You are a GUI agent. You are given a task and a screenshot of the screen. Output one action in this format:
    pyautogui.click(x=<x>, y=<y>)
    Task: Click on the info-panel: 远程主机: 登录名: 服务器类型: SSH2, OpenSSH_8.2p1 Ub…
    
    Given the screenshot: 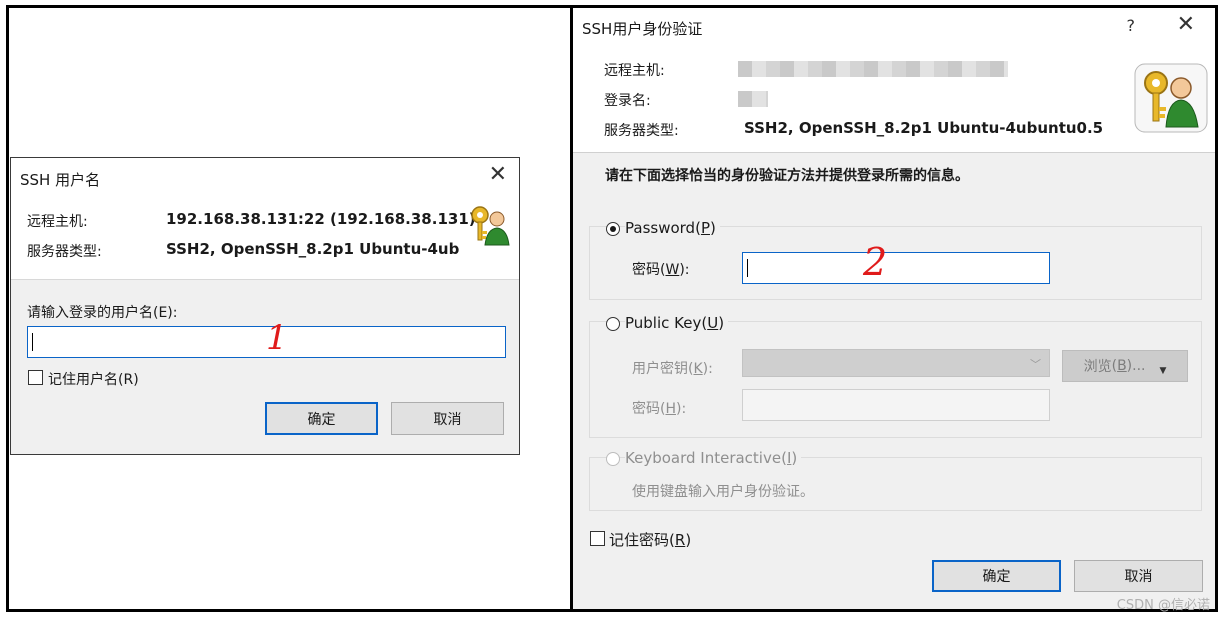 What is the action you would take?
    pyautogui.click(x=894, y=100)
    